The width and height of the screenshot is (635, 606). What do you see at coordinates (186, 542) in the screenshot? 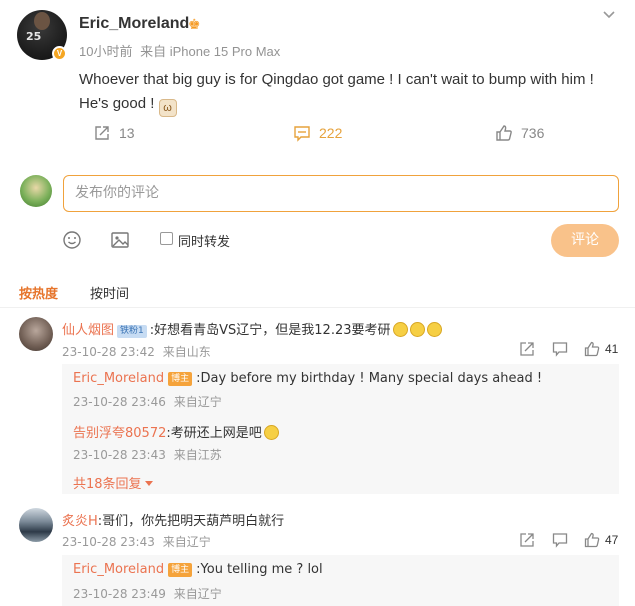
I see `comment-location: 来自辽宁` at bounding box center [186, 542].